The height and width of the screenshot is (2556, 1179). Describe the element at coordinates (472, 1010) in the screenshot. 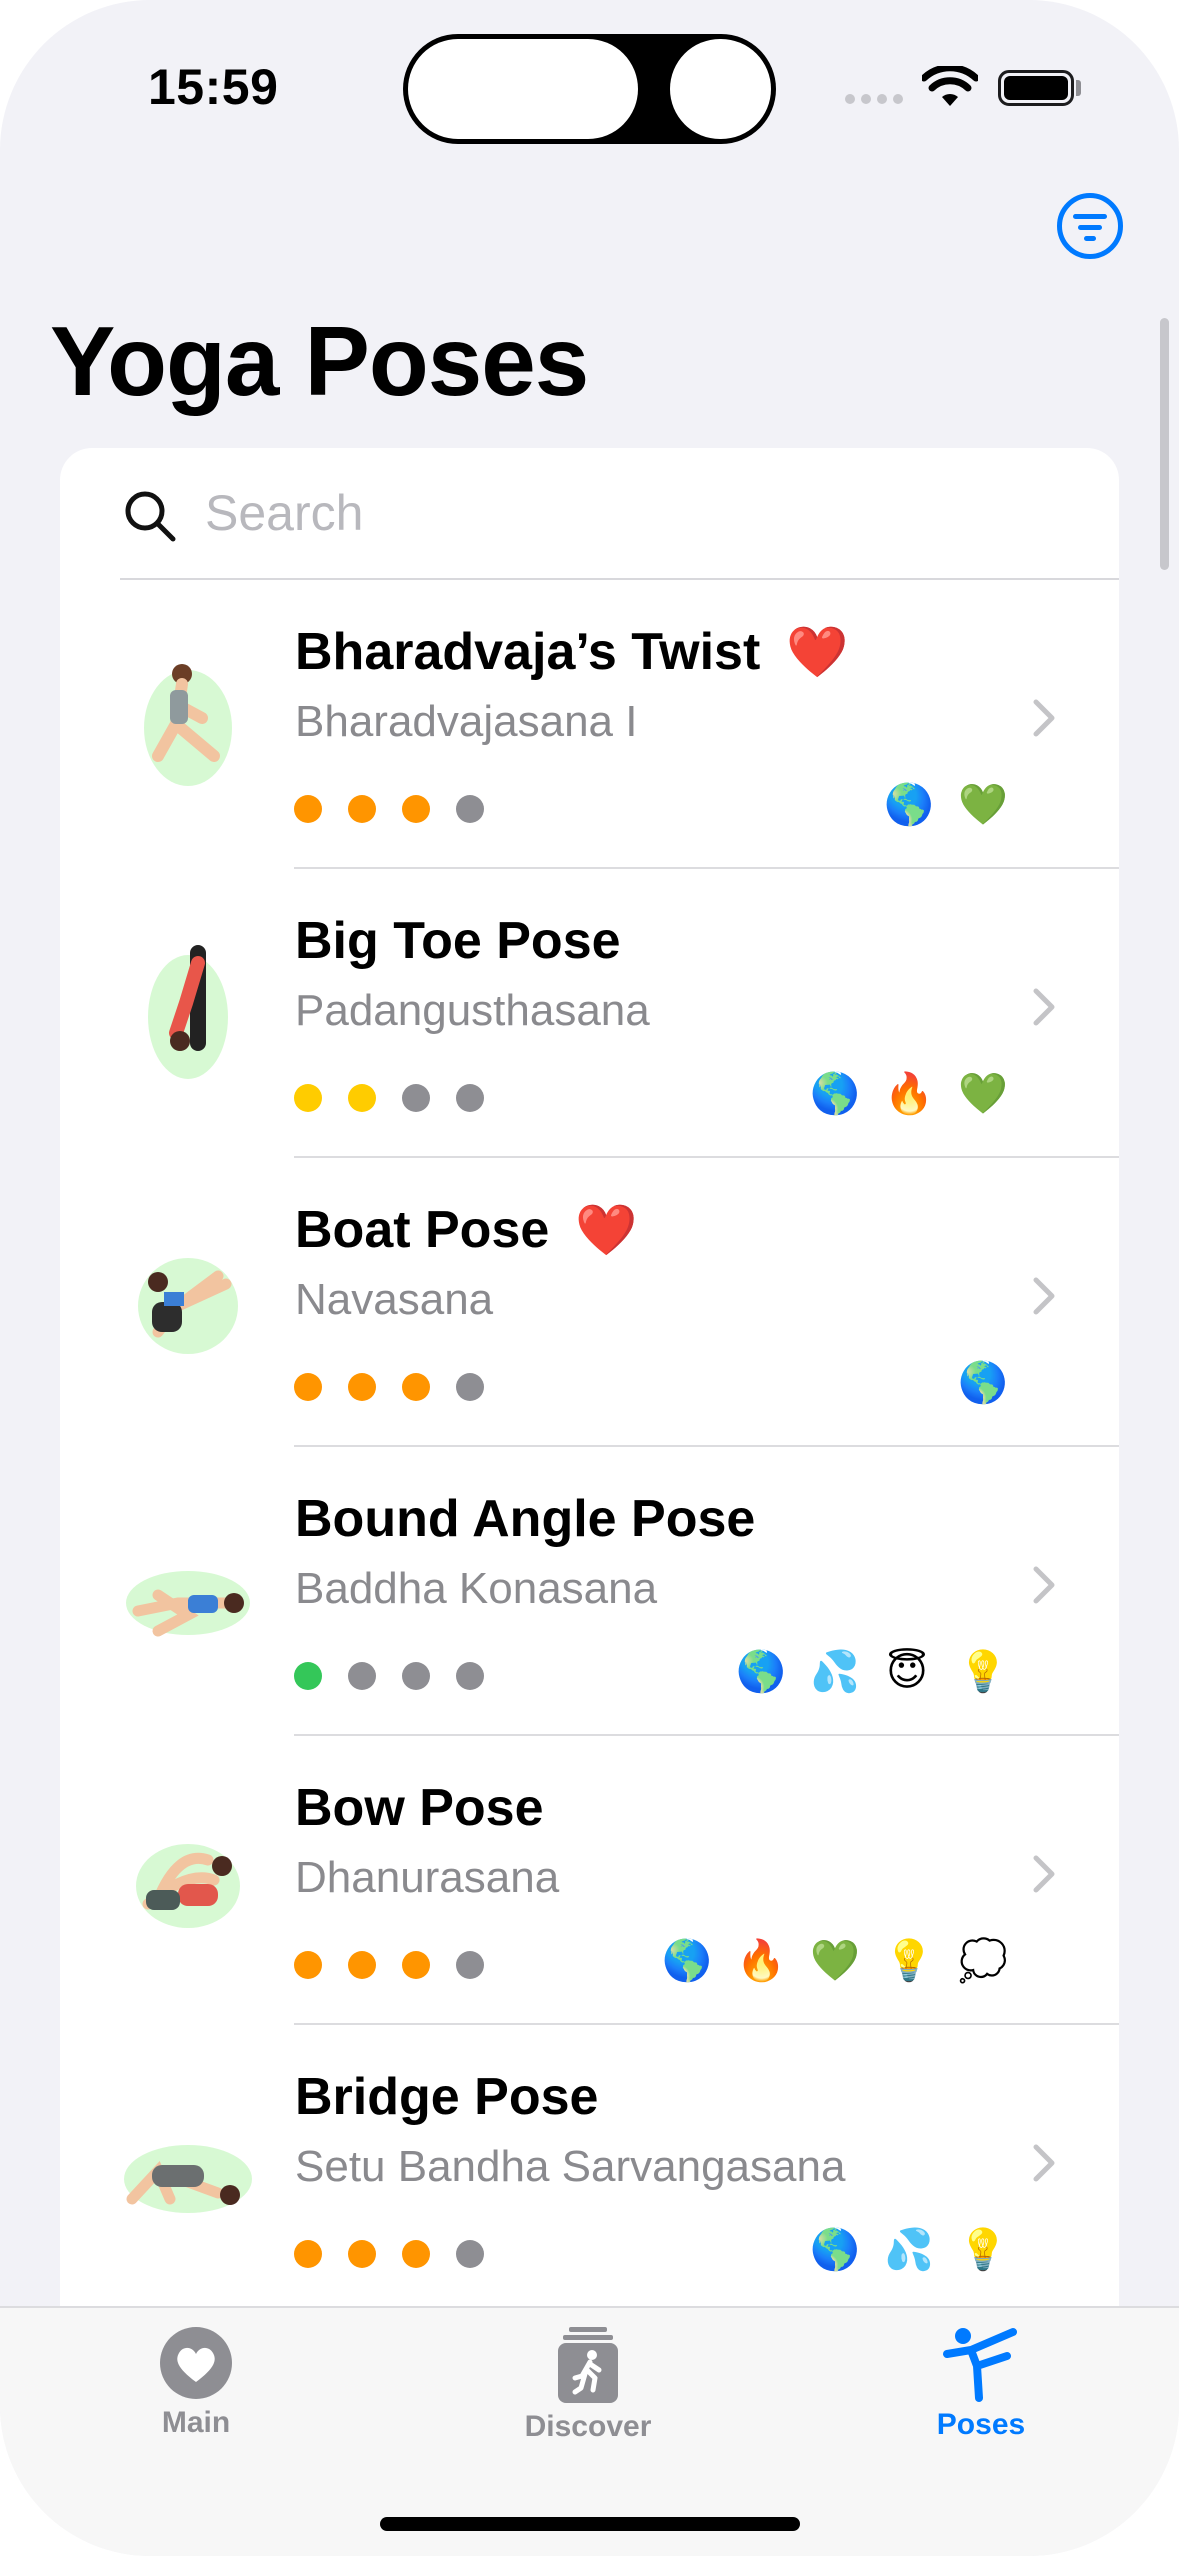

I see `pose-sanskrit-name: Padangusthasana` at that location.